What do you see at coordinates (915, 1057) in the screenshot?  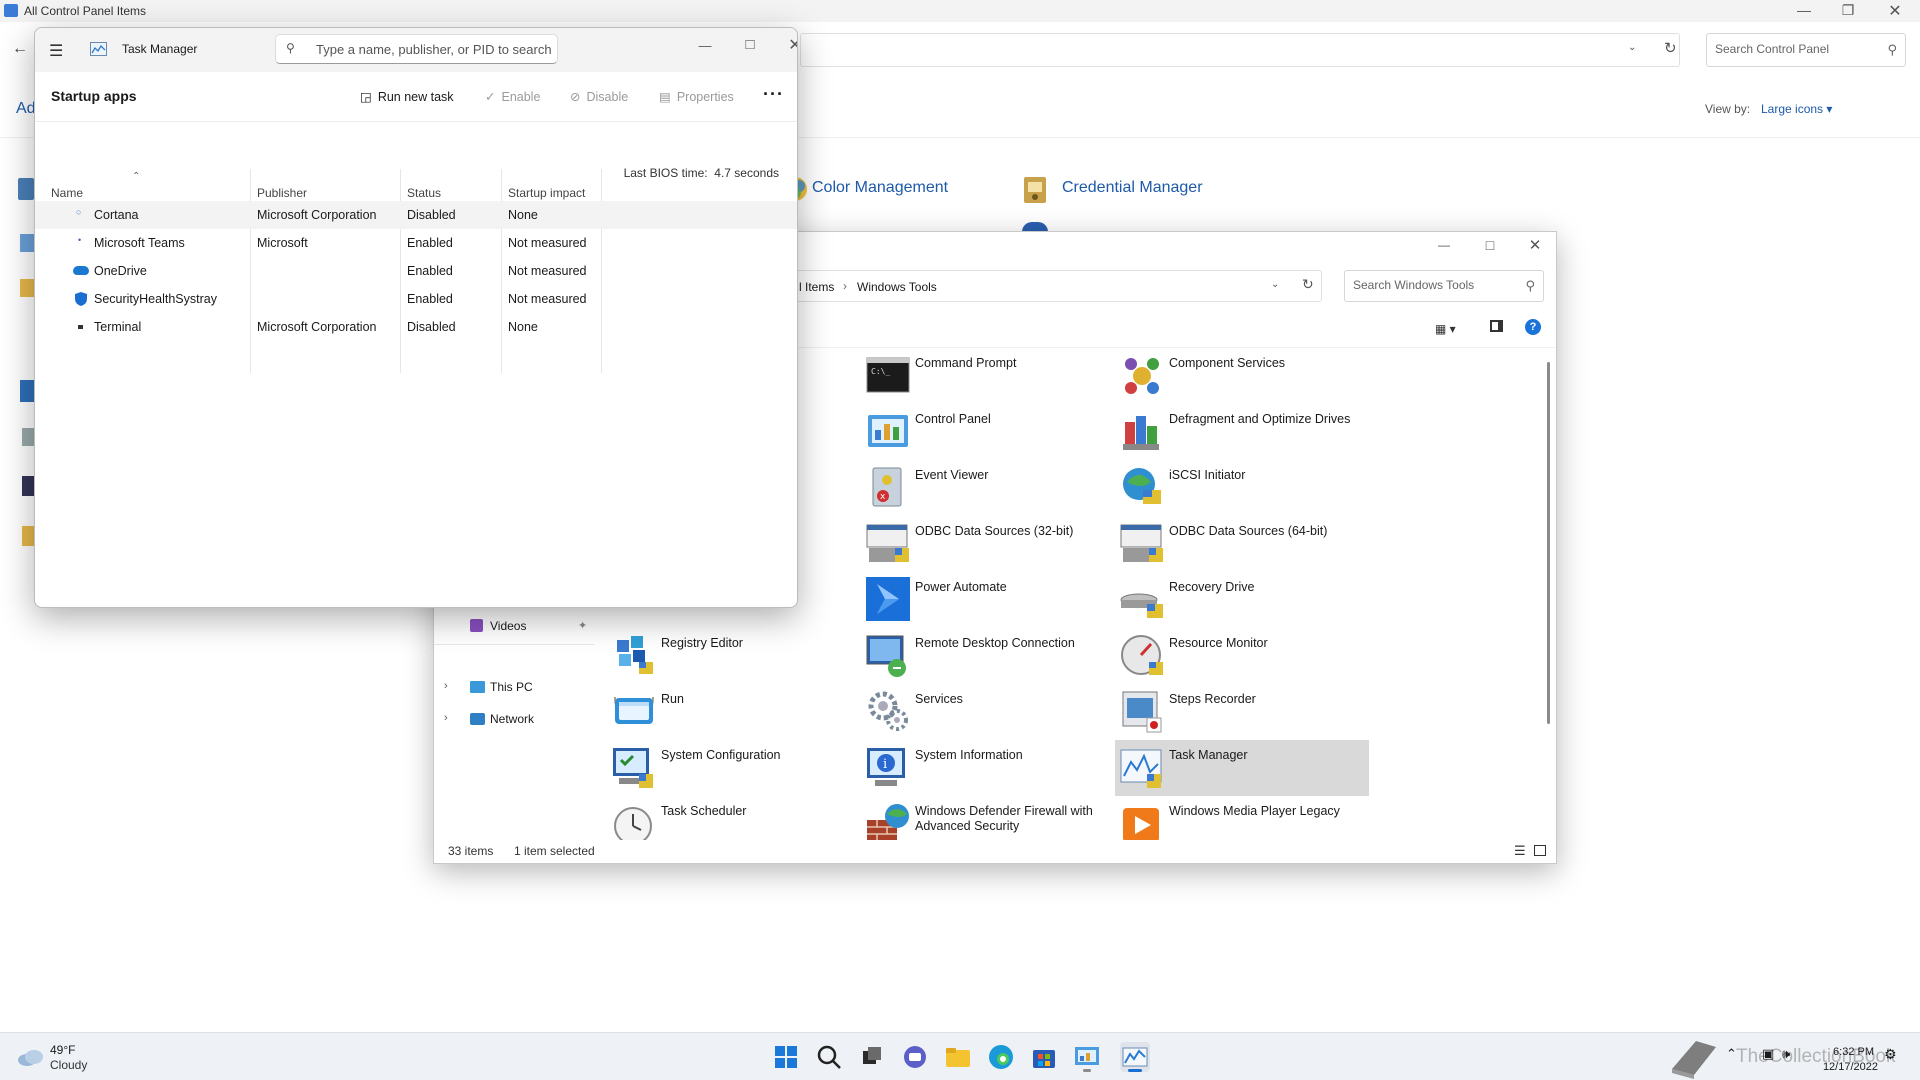 I see `chat-icon` at bounding box center [915, 1057].